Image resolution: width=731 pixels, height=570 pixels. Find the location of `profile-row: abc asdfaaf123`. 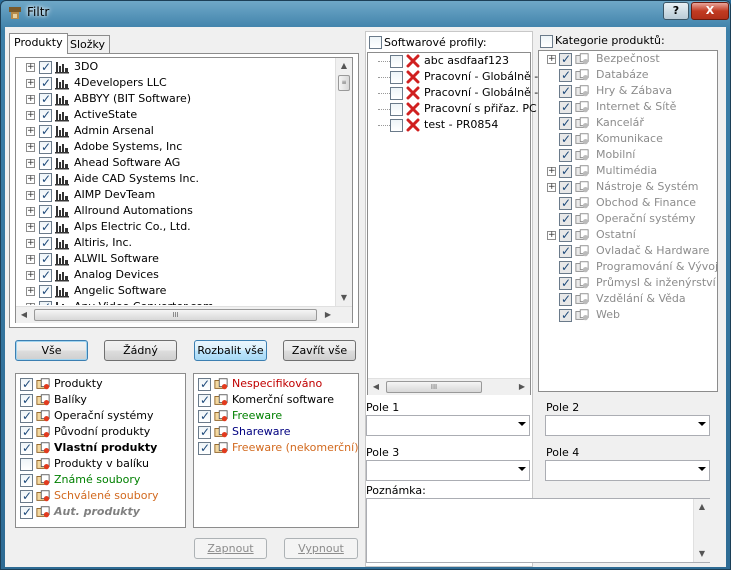

profile-row: abc asdfaaf123 is located at coordinates (450, 61).